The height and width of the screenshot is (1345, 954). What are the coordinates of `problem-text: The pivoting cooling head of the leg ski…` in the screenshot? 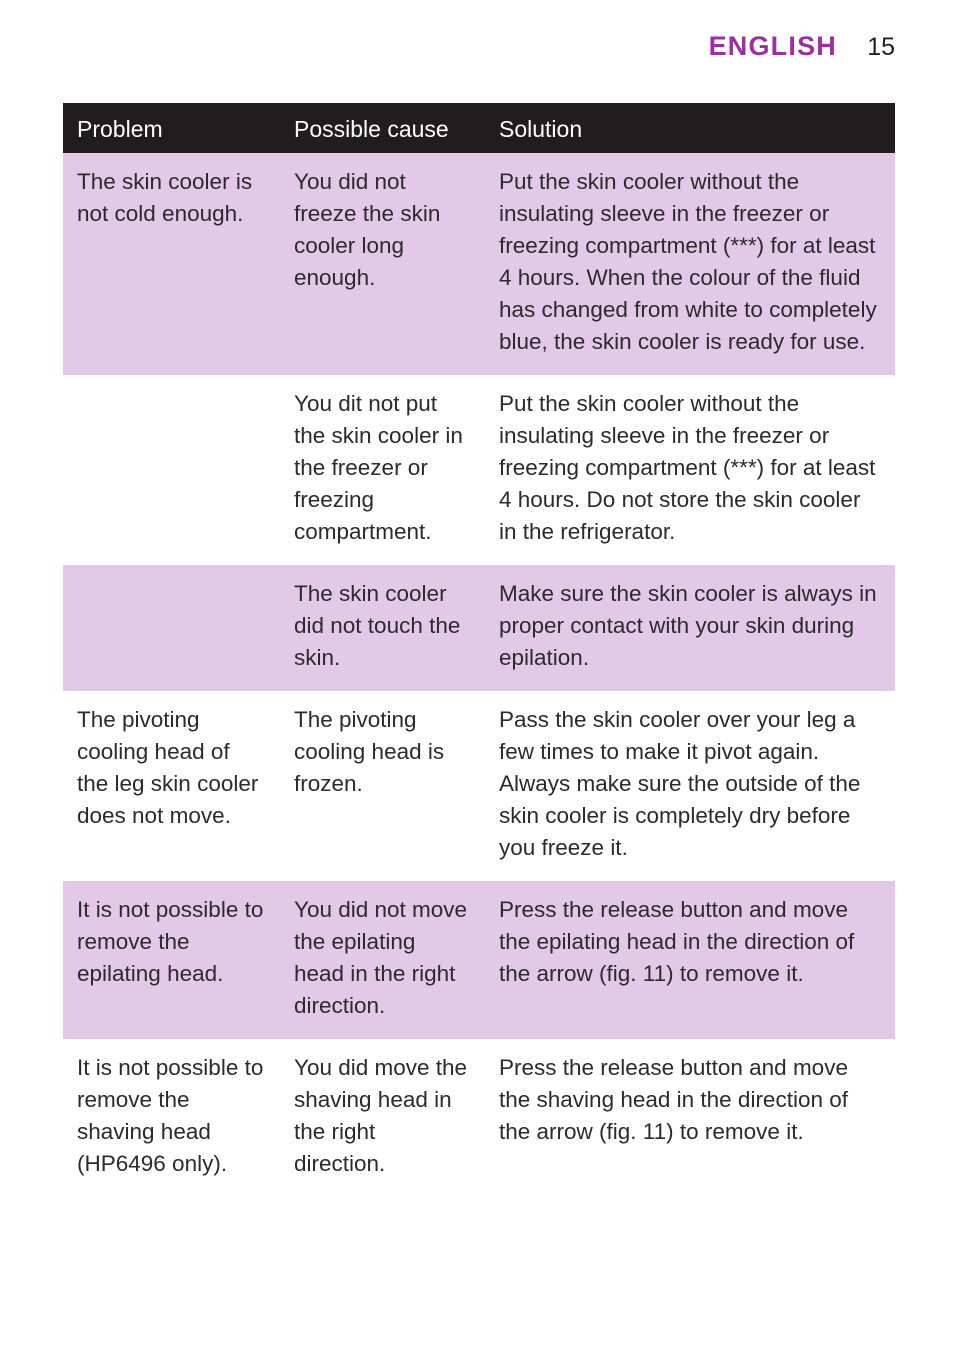 It's located at (168, 767).